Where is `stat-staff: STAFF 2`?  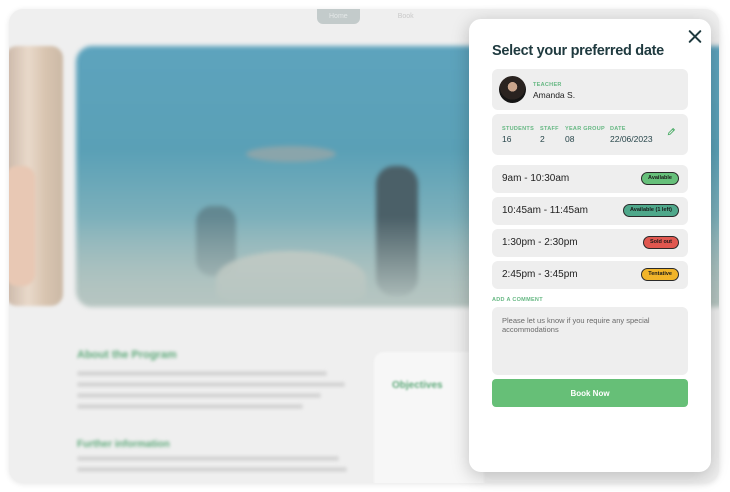 stat-staff: STAFF 2 is located at coordinates (549, 135).